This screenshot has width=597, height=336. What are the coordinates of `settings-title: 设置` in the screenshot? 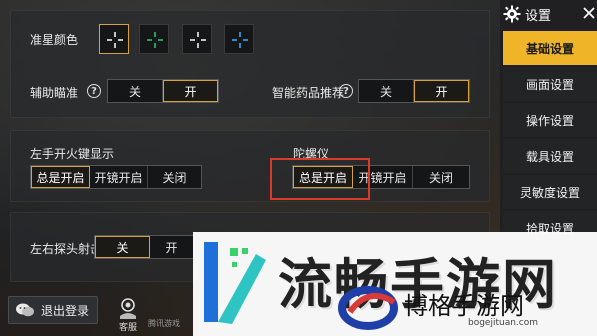 It's located at (538, 16).